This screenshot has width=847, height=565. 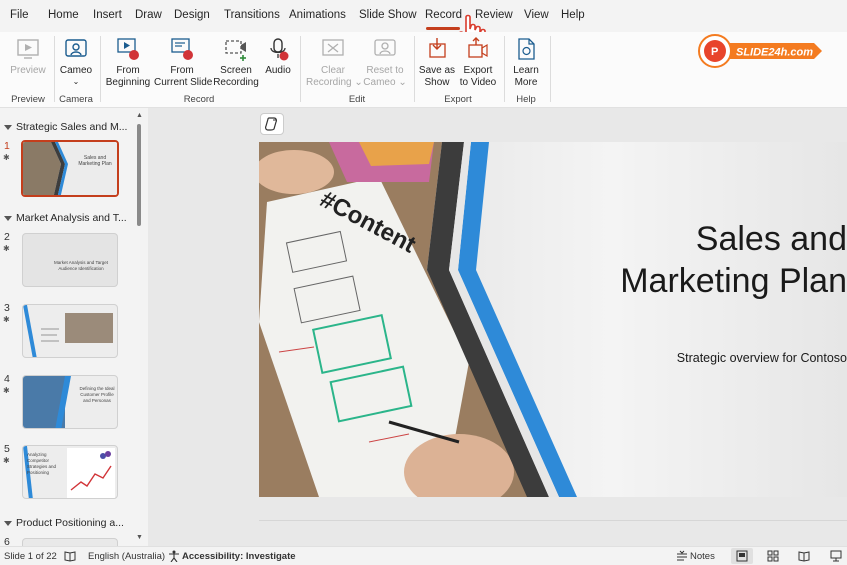 I want to click on export-to-video-label-2: to Video, so click(x=478, y=82).